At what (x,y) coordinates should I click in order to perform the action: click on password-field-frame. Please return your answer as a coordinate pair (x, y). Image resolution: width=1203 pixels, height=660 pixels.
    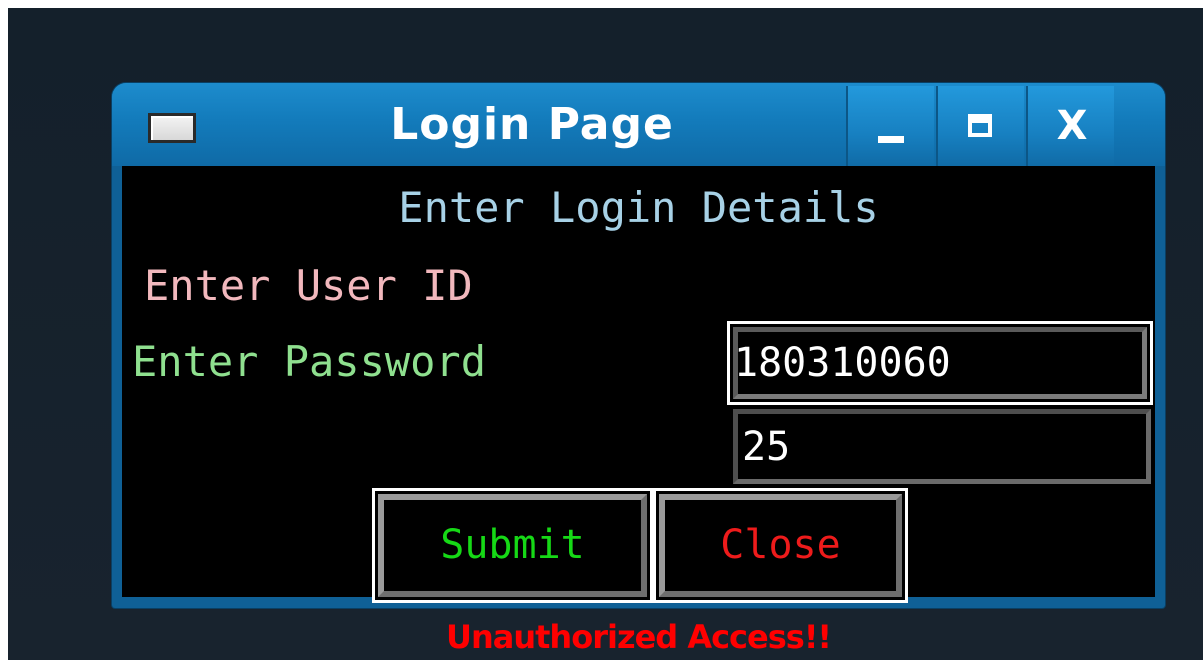
    Looking at the image, I should click on (942, 446).